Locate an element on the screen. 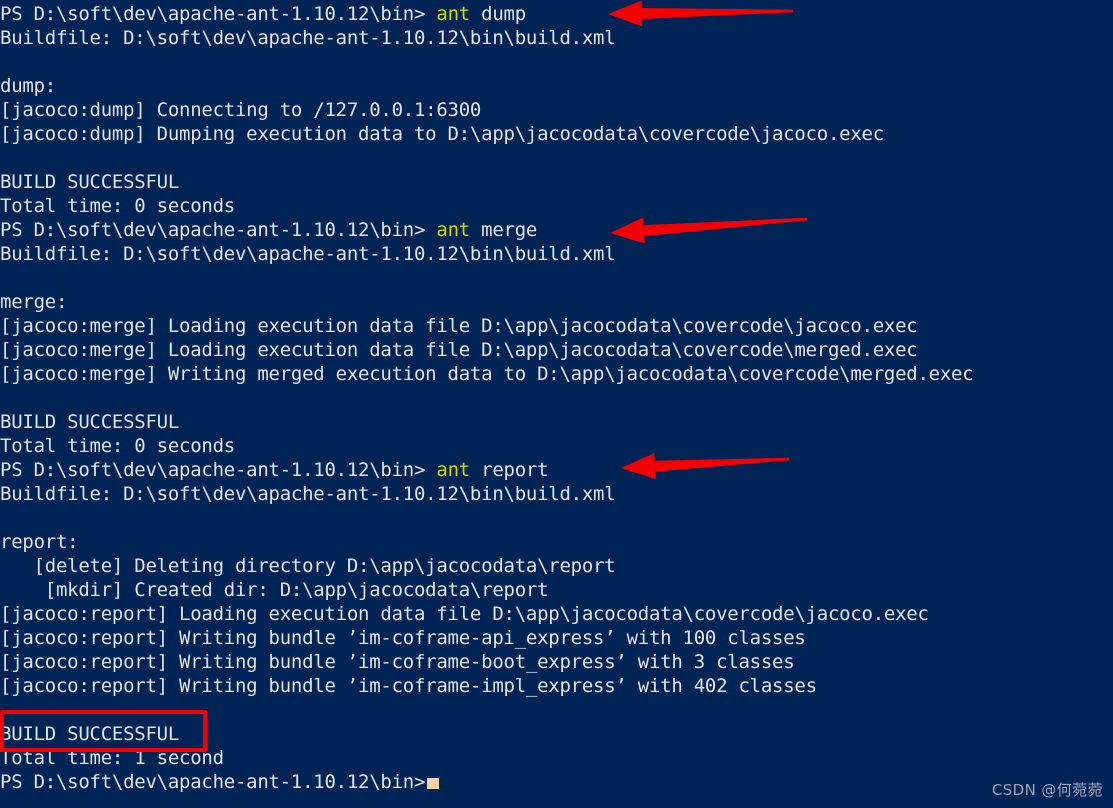 Image resolution: width=1113 pixels, height=808 pixels. command-argument: report is located at coordinates (509, 470).